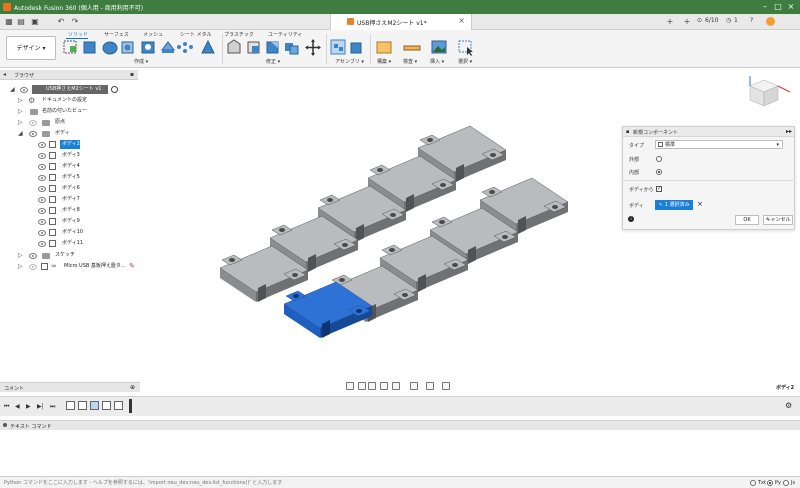 Image resolution: width=800 pixels, height=488 pixels. Describe the element at coordinates (788, 405) in the screenshot. I see `timeline-settings-icon: ⚙` at that location.